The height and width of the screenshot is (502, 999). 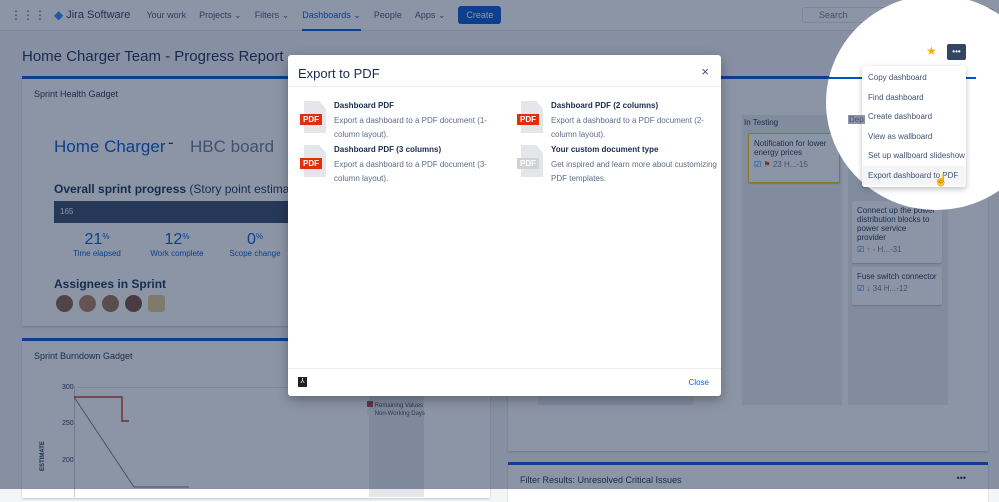 What do you see at coordinates (699, 382) in the screenshot?
I see `close-button: Close` at bounding box center [699, 382].